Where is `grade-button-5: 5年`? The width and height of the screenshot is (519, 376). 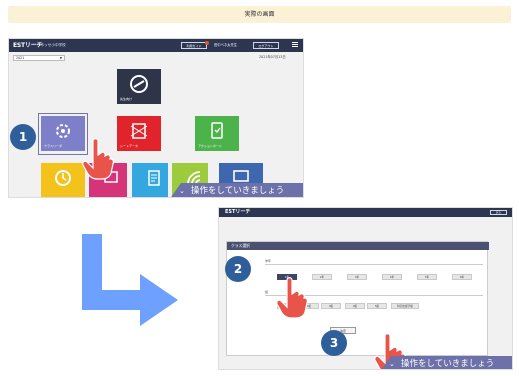
grade-button-5: 5年 is located at coordinates (427, 277).